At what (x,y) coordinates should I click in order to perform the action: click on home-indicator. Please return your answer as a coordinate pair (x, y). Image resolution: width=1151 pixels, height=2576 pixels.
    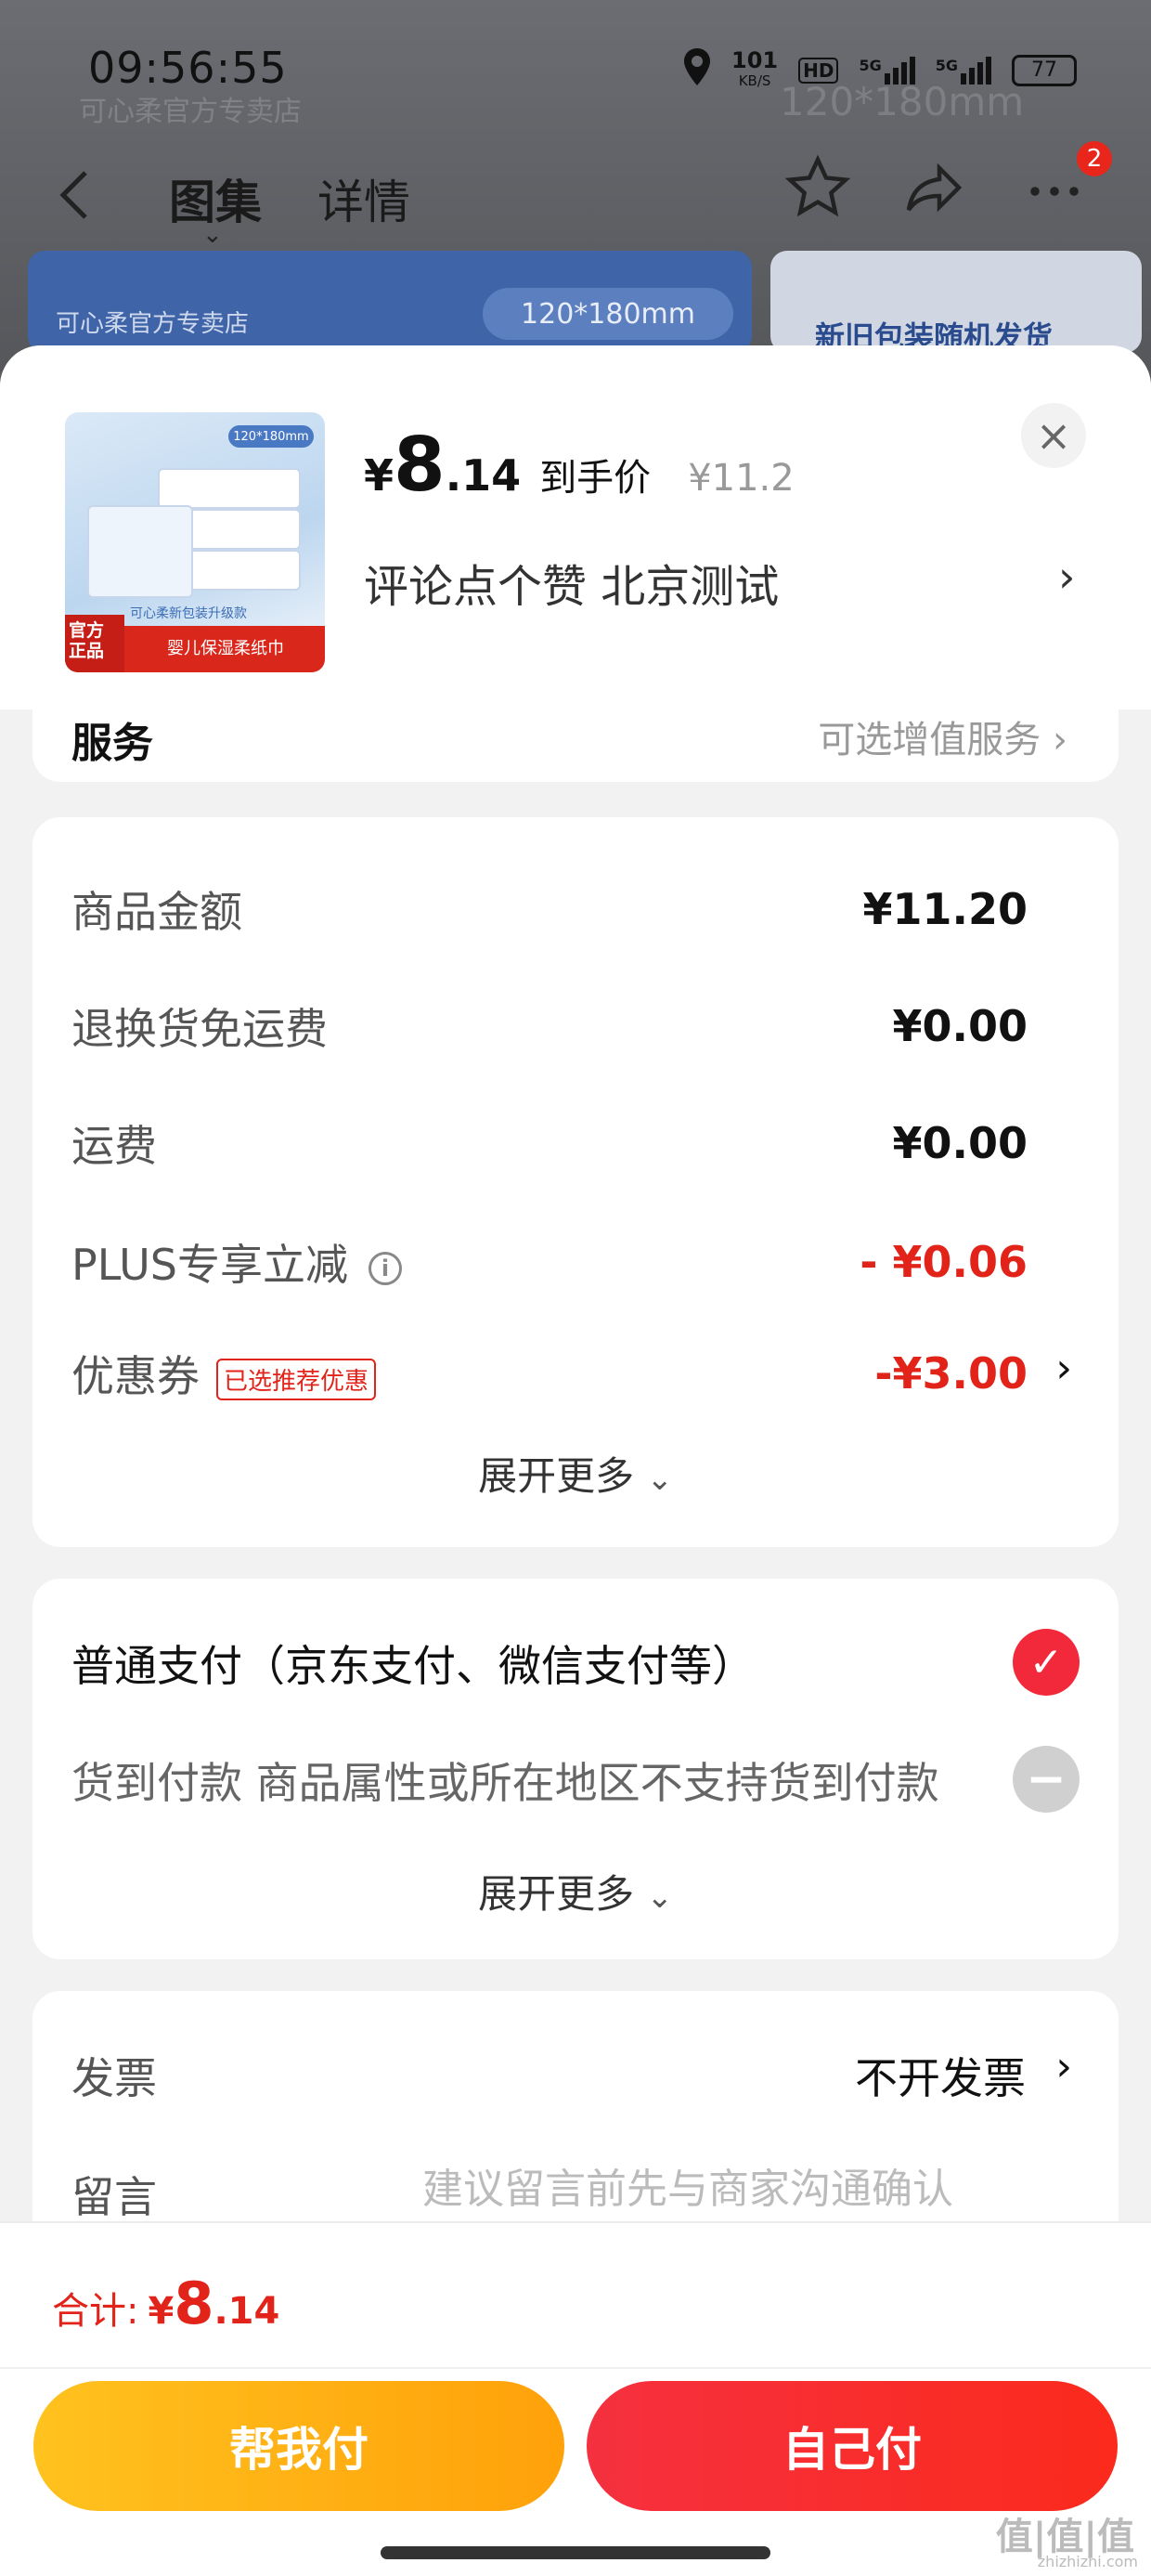
    Looking at the image, I should click on (575, 2552).